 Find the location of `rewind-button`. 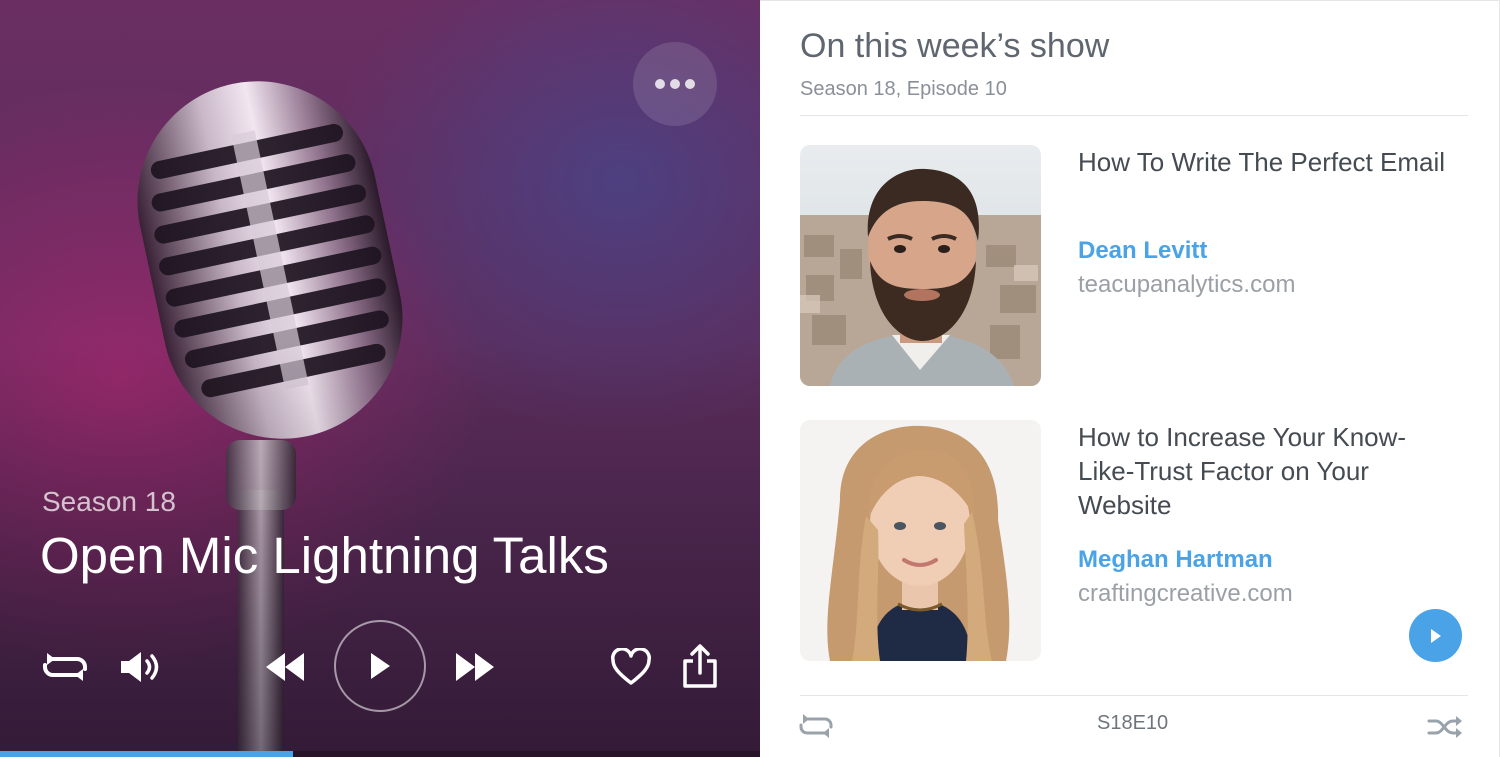

rewind-button is located at coordinates (285, 667).